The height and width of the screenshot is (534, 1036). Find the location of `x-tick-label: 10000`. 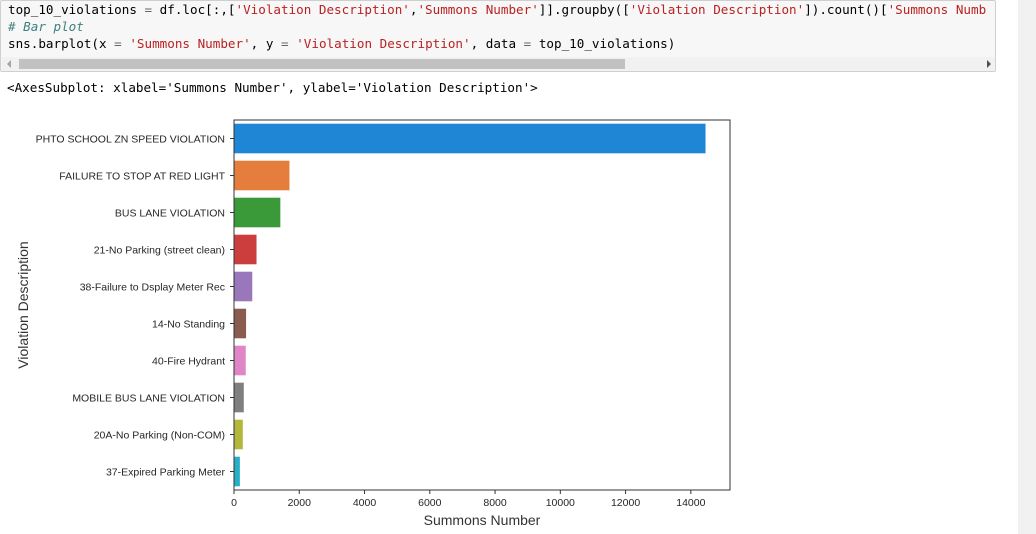

x-tick-label: 10000 is located at coordinates (560, 503).